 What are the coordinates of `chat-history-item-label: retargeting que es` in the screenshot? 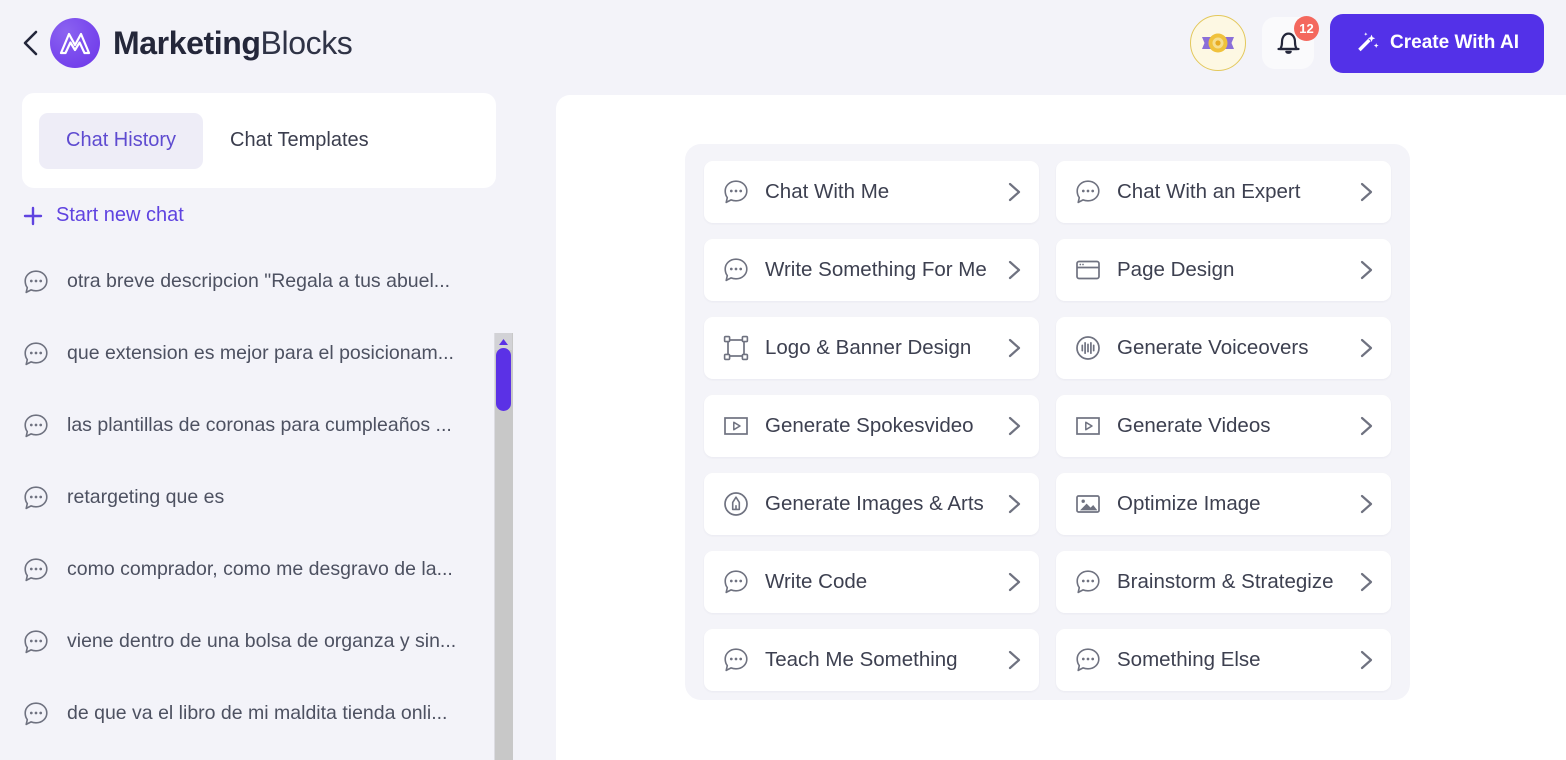 It's located at (146, 497).